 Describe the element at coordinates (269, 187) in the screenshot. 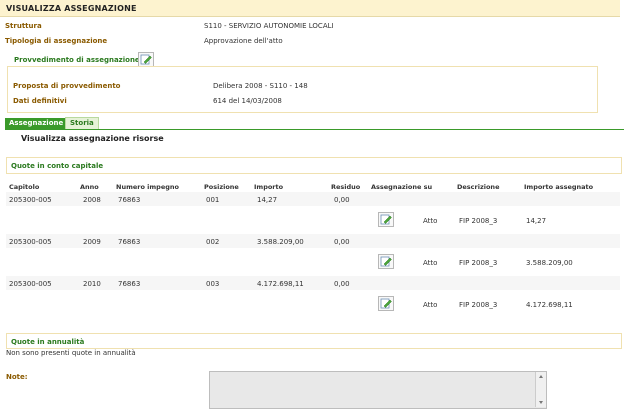

I see `col-importo: Importo` at that location.